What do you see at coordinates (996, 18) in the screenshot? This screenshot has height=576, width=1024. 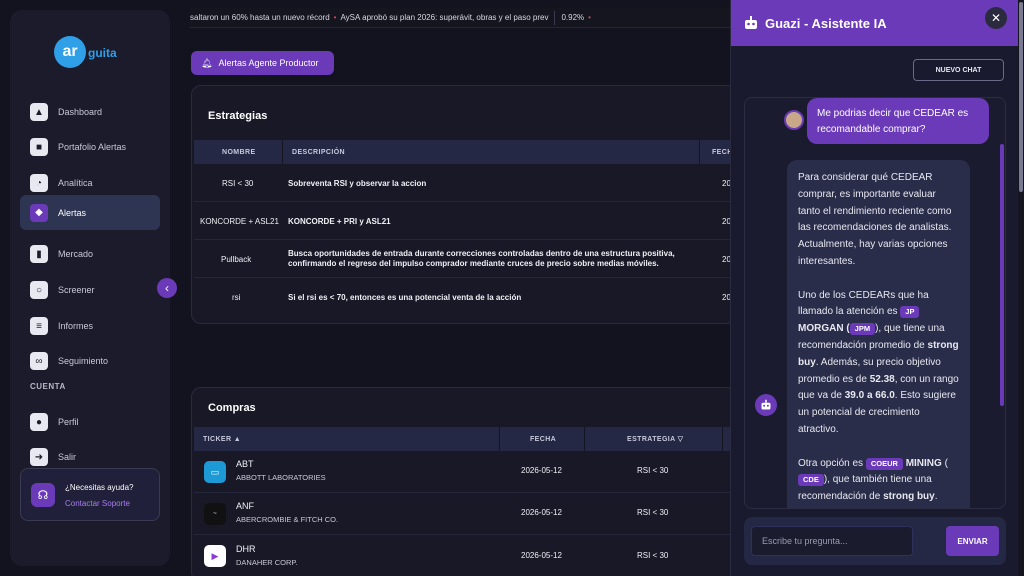 I see `close-icon: ✕` at bounding box center [996, 18].